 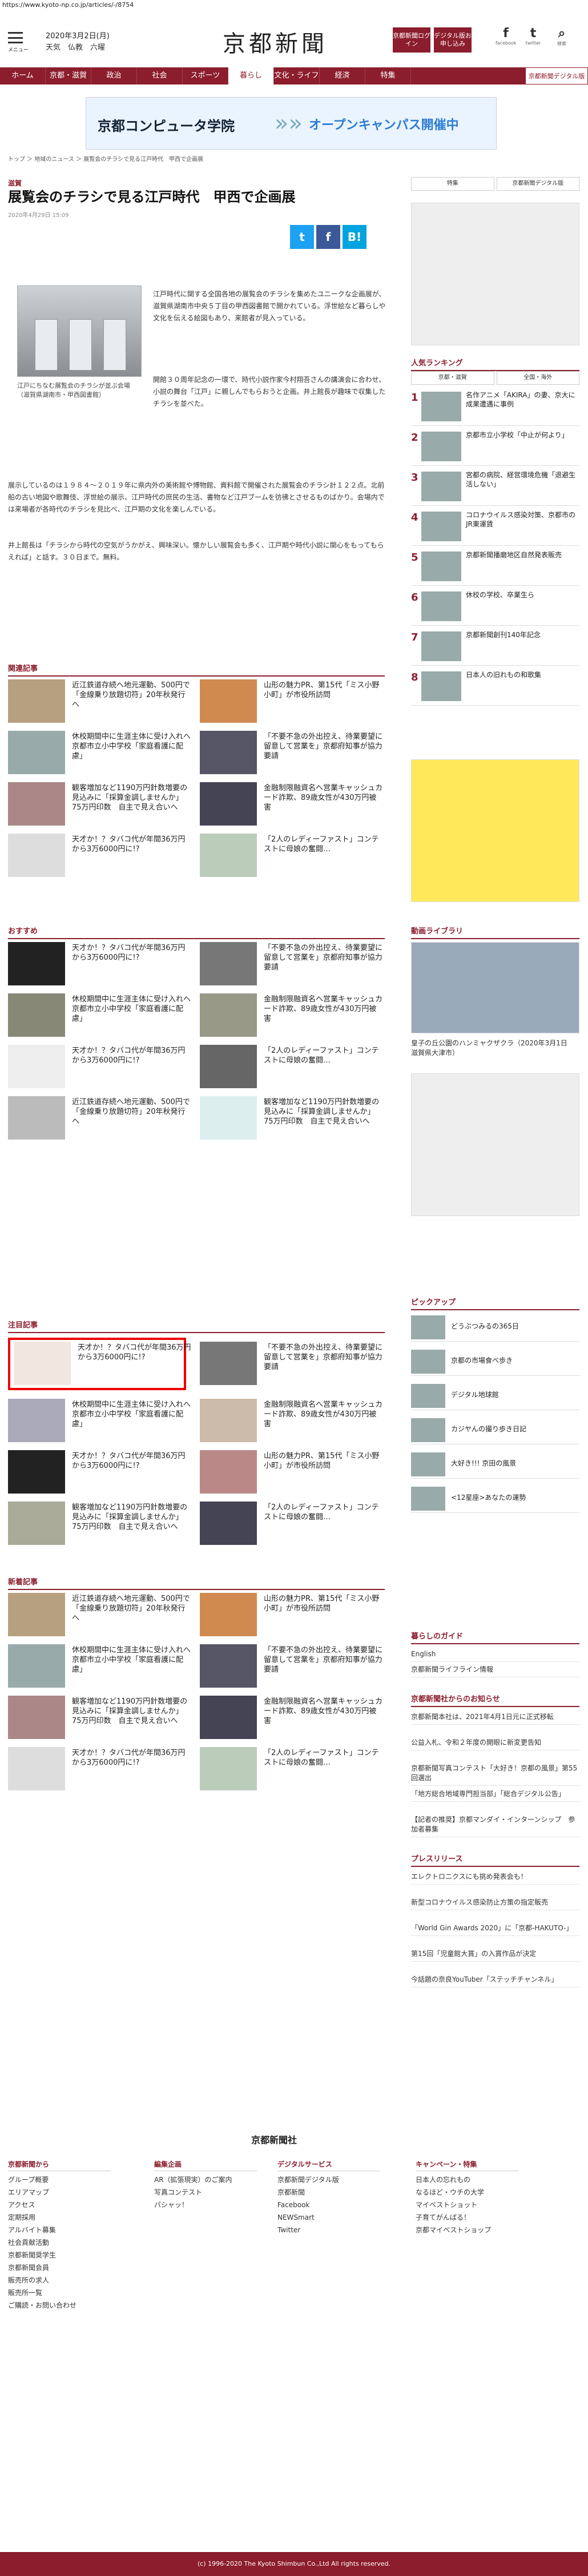 I want to click on related-card: 「不要不急の外出控え、待業要望に留意して営業を」京都府知事が協力要請, so click(x=294, y=753).